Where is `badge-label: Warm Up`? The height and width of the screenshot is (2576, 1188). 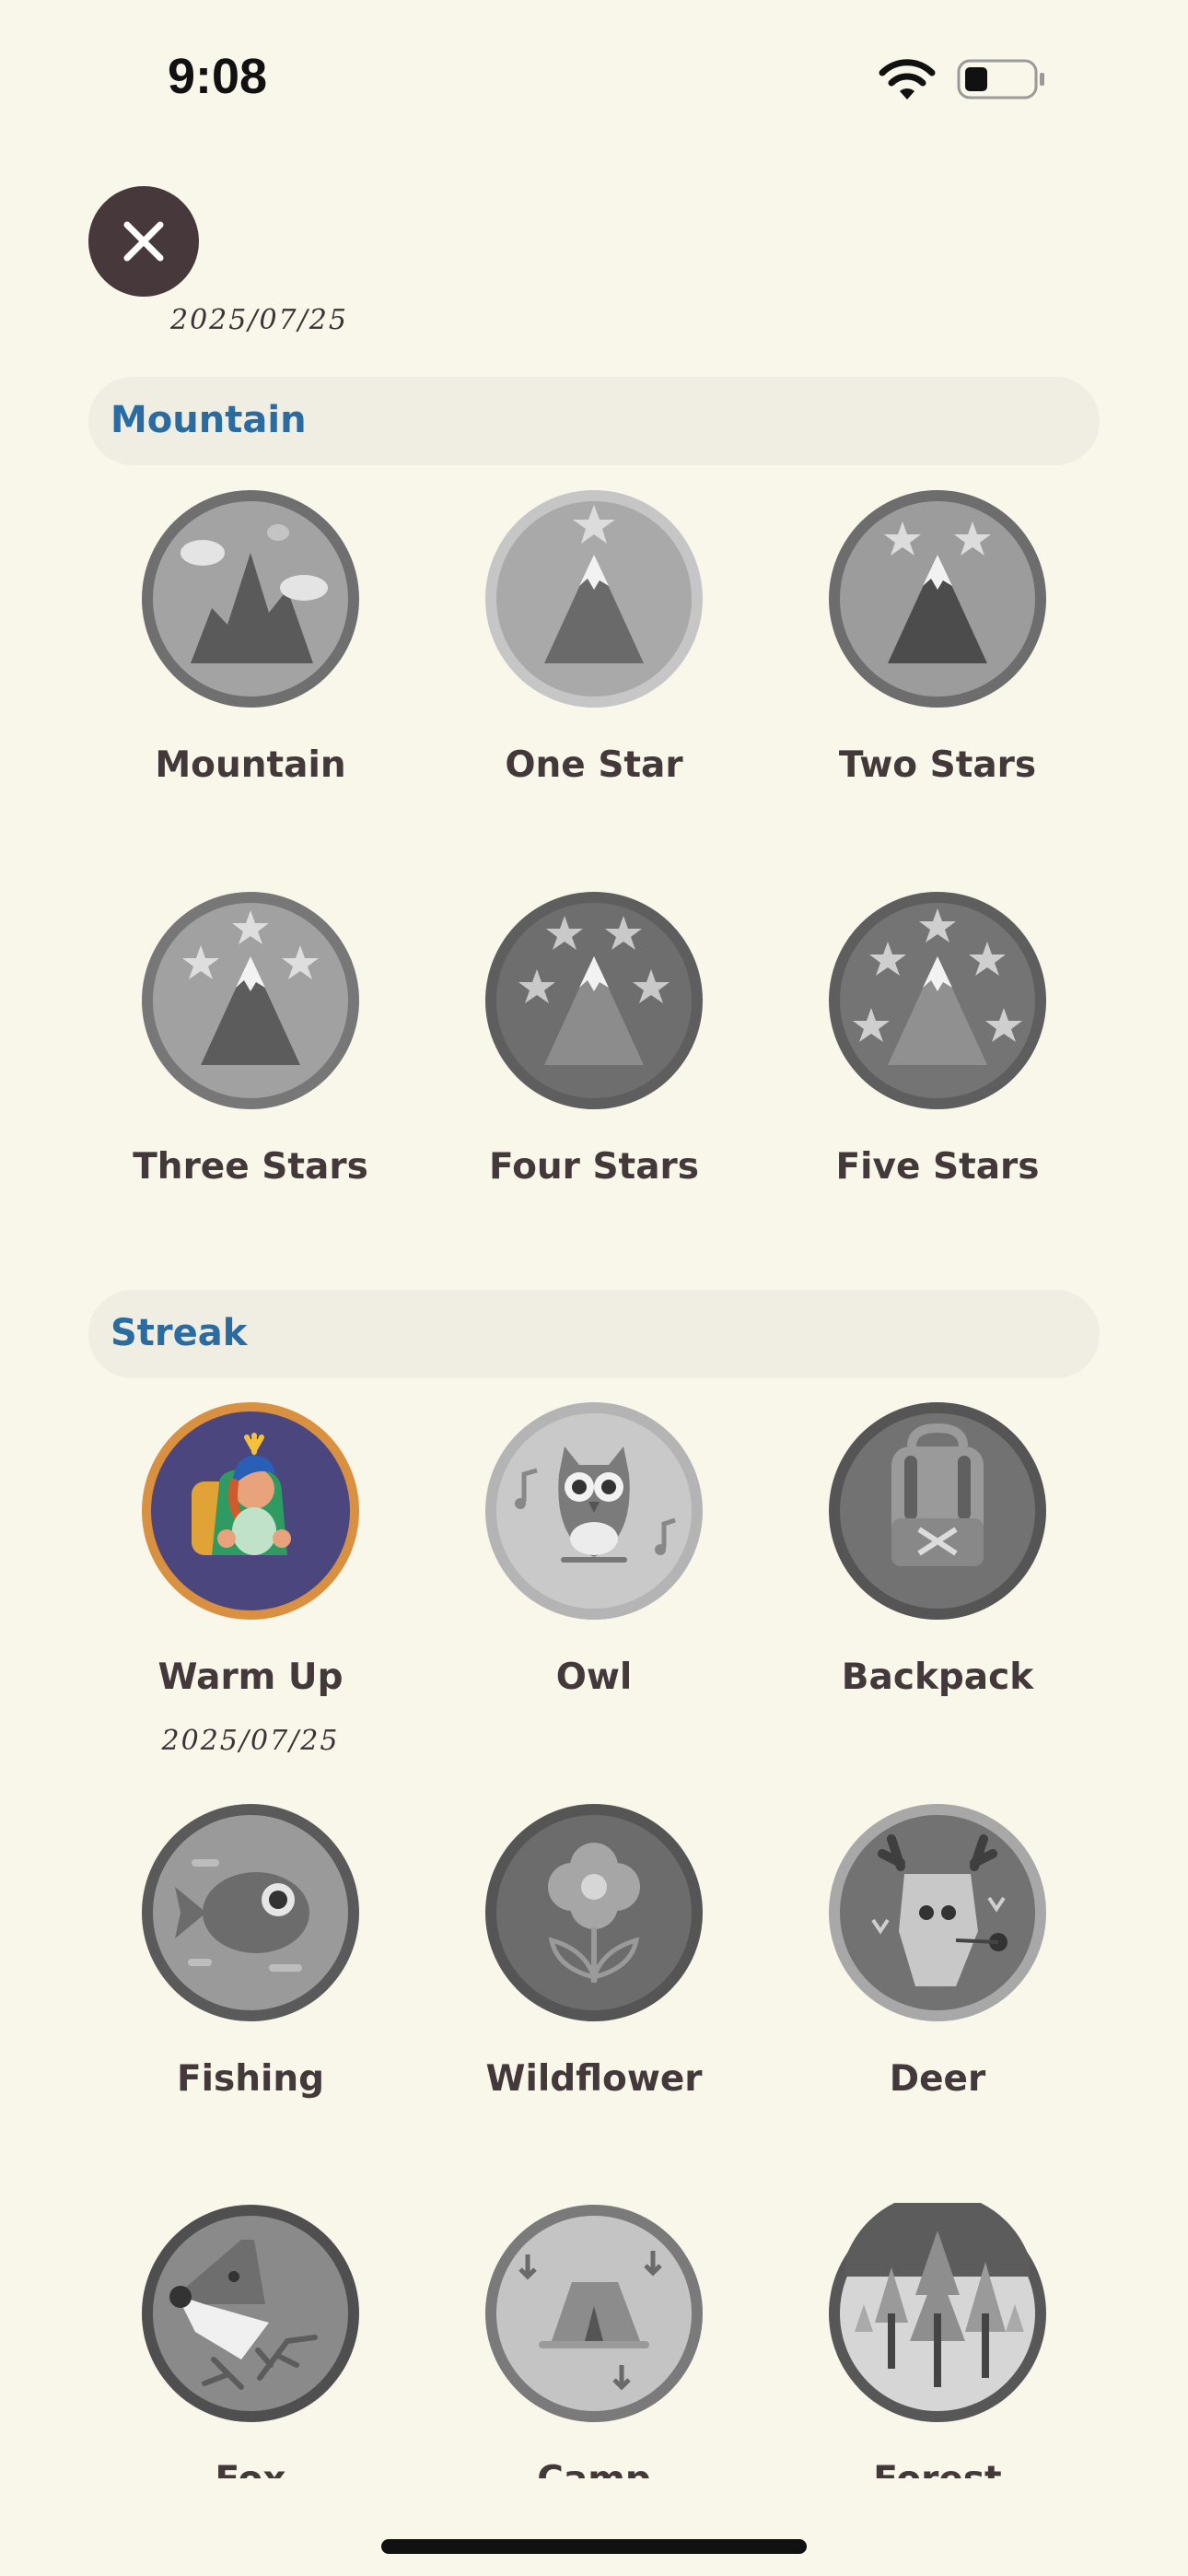
badge-label: Warm Up is located at coordinates (250, 1677).